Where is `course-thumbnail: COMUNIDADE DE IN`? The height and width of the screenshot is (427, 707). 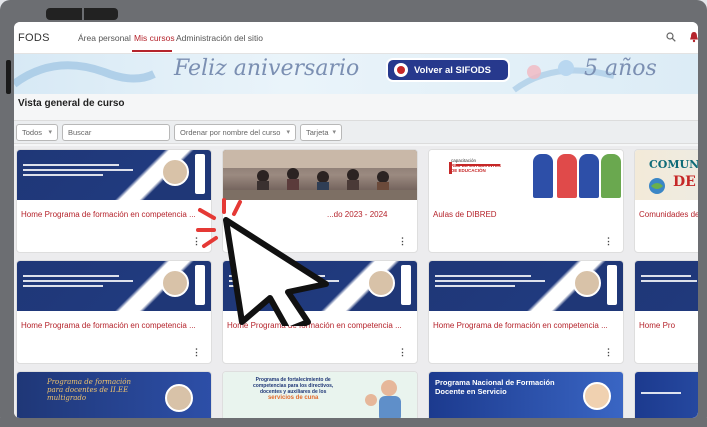
course-thumbnail: COMUNIDADE DE IN is located at coordinates (666, 175).